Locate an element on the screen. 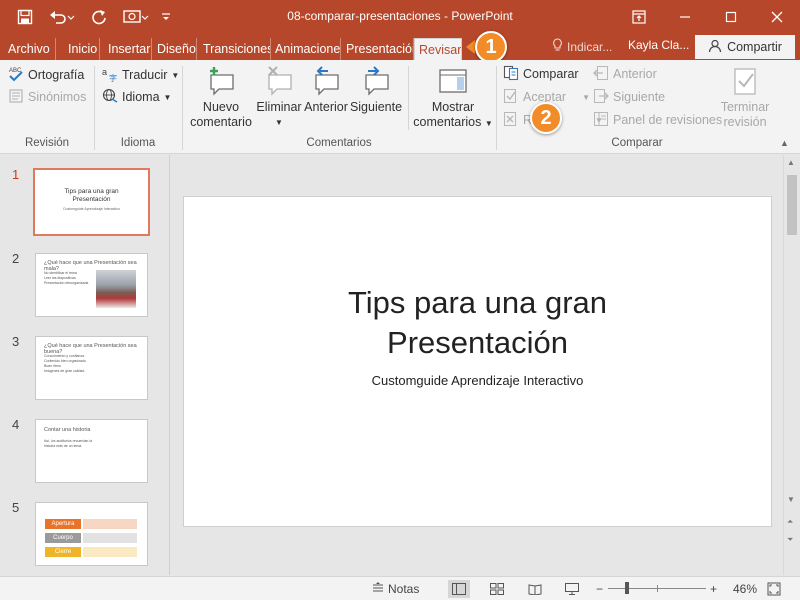 This screenshot has width=800, height=600. compare-button: Comparar is located at coordinates (541, 74).